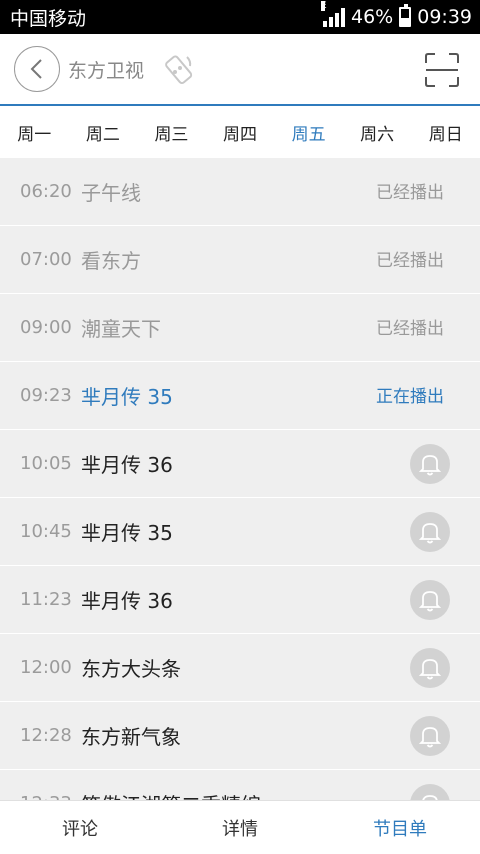 The image size is (480, 854). I want to click on program-time: 09:00, so click(46, 327).